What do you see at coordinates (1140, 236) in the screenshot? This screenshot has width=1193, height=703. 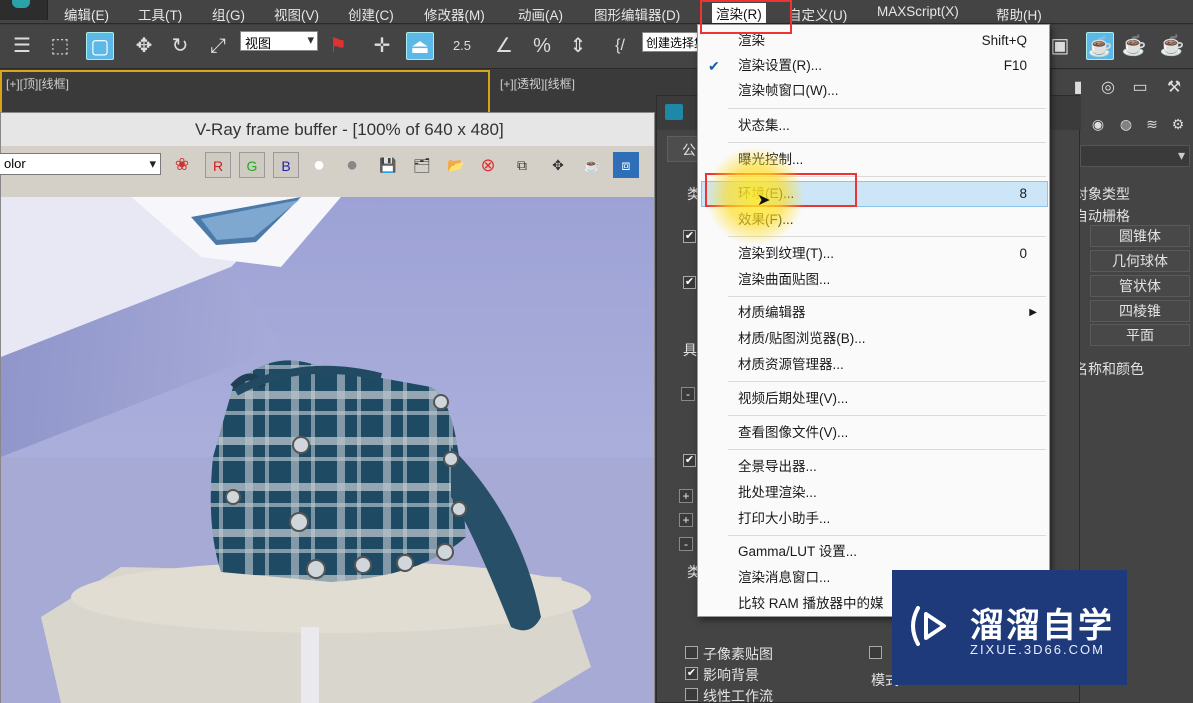 I see `cone-button: 圆锥体` at bounding box center [1140, 236].